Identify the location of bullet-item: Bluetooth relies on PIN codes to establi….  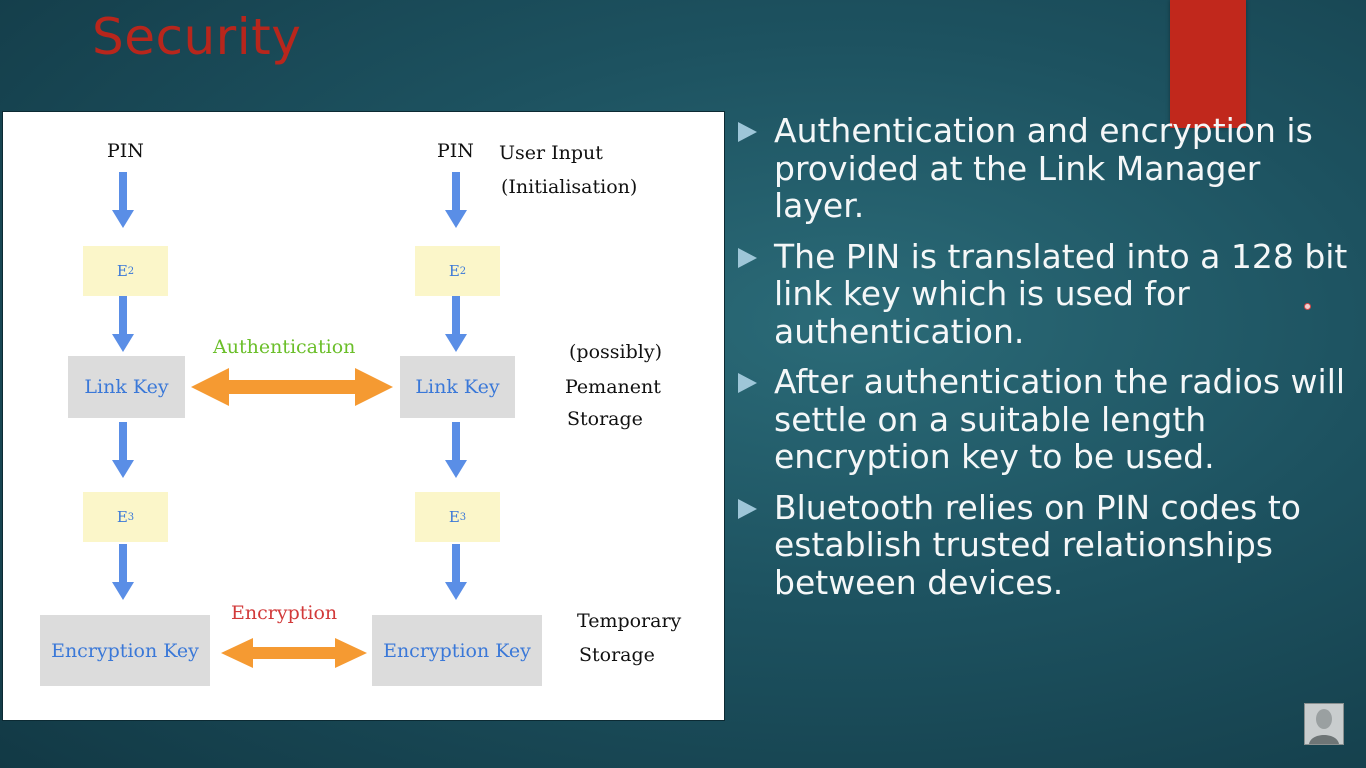
(1048, 544).